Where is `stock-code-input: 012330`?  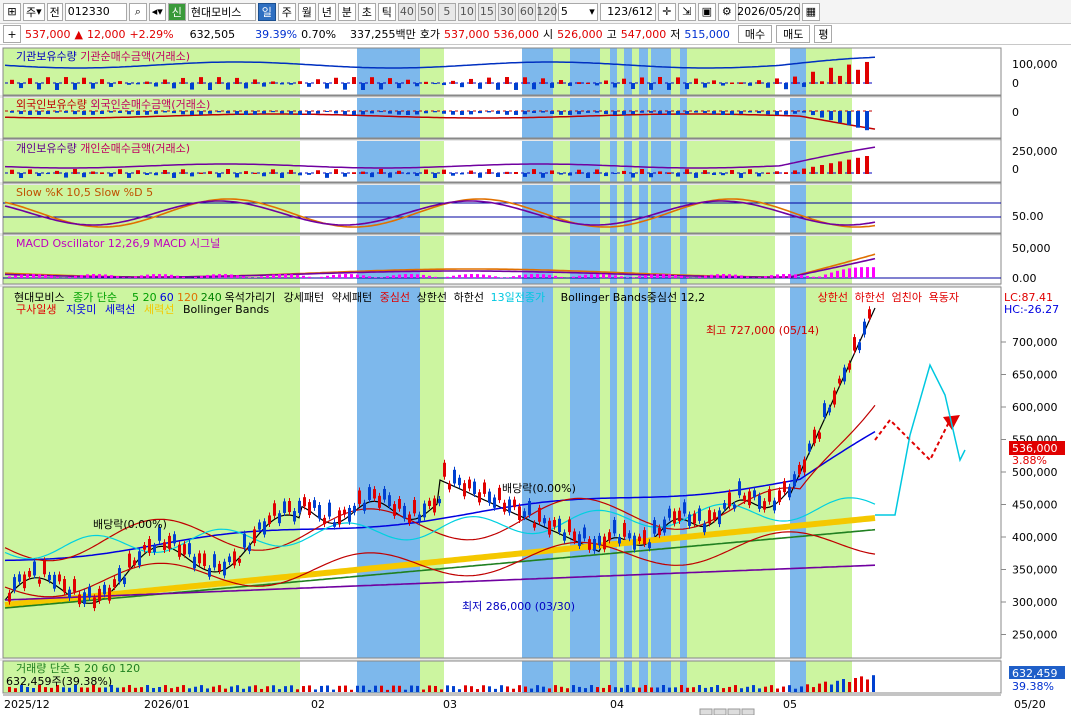 stock-code-input: 012330 is located at coordinates (95, 11).